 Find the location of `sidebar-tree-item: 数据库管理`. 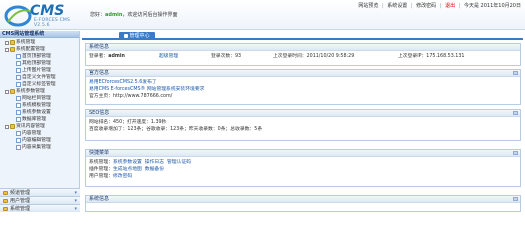

sidebar-tree-item: 数据库管理 is located at coordinates (39, 119).